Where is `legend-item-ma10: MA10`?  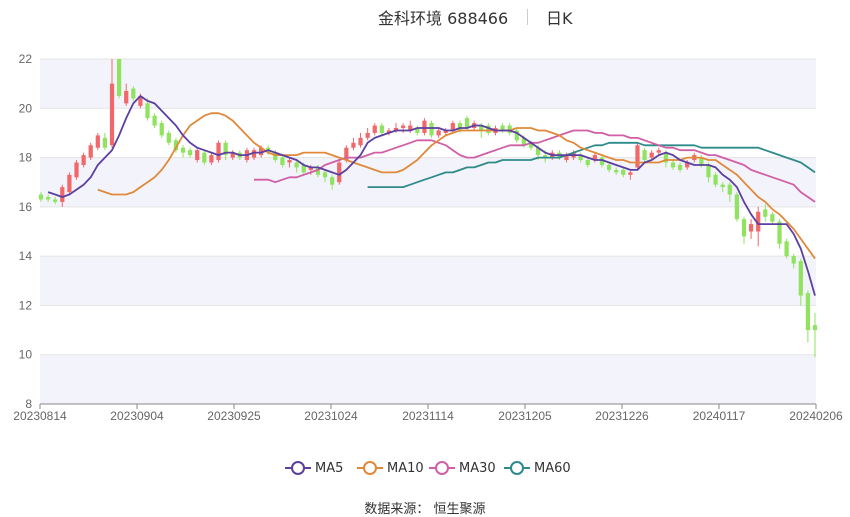
legend-item-ma10: MA10 is located at coordinates (390, 468).